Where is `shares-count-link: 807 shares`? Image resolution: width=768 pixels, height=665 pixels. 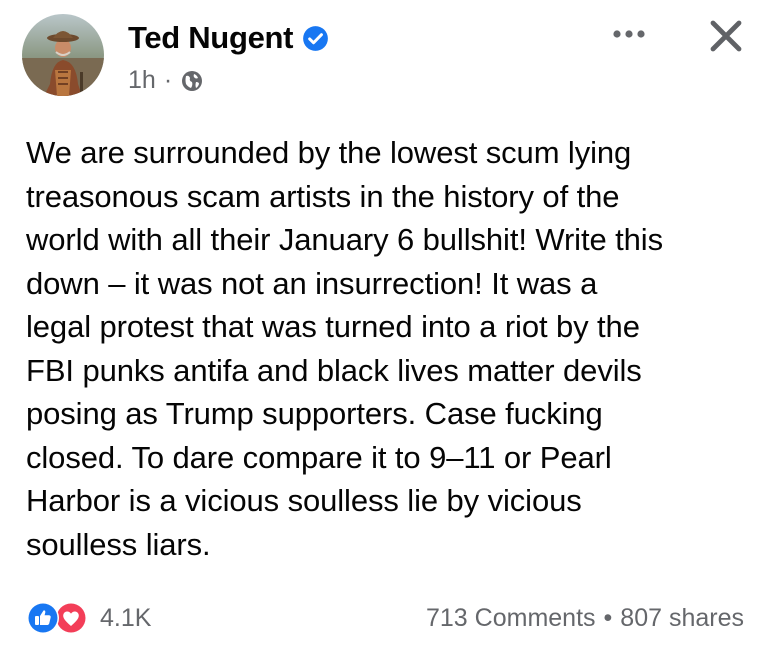 shares-count-link: 807 shares is located at coordinates (682, 618).